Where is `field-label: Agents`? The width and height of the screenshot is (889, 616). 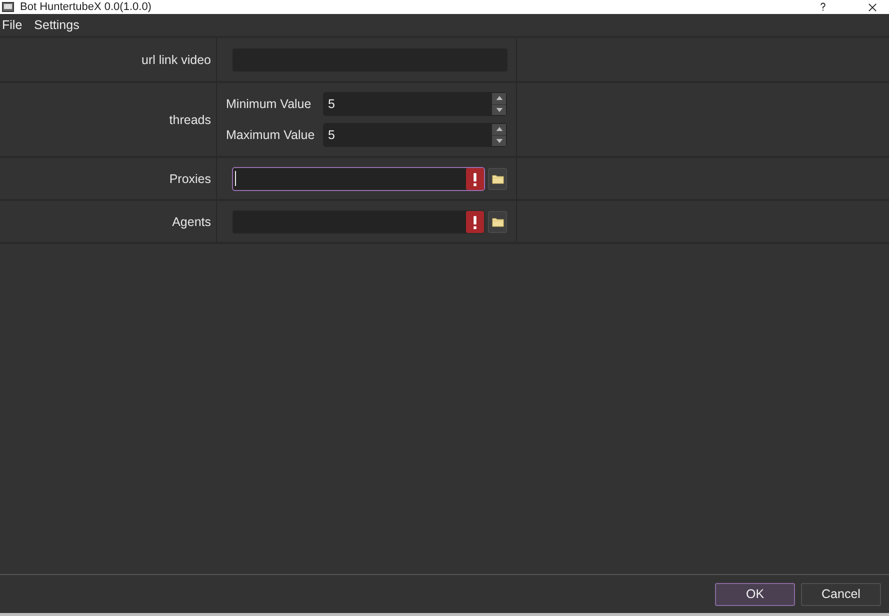 field-label: Agents is located at coordinates (191, 221).